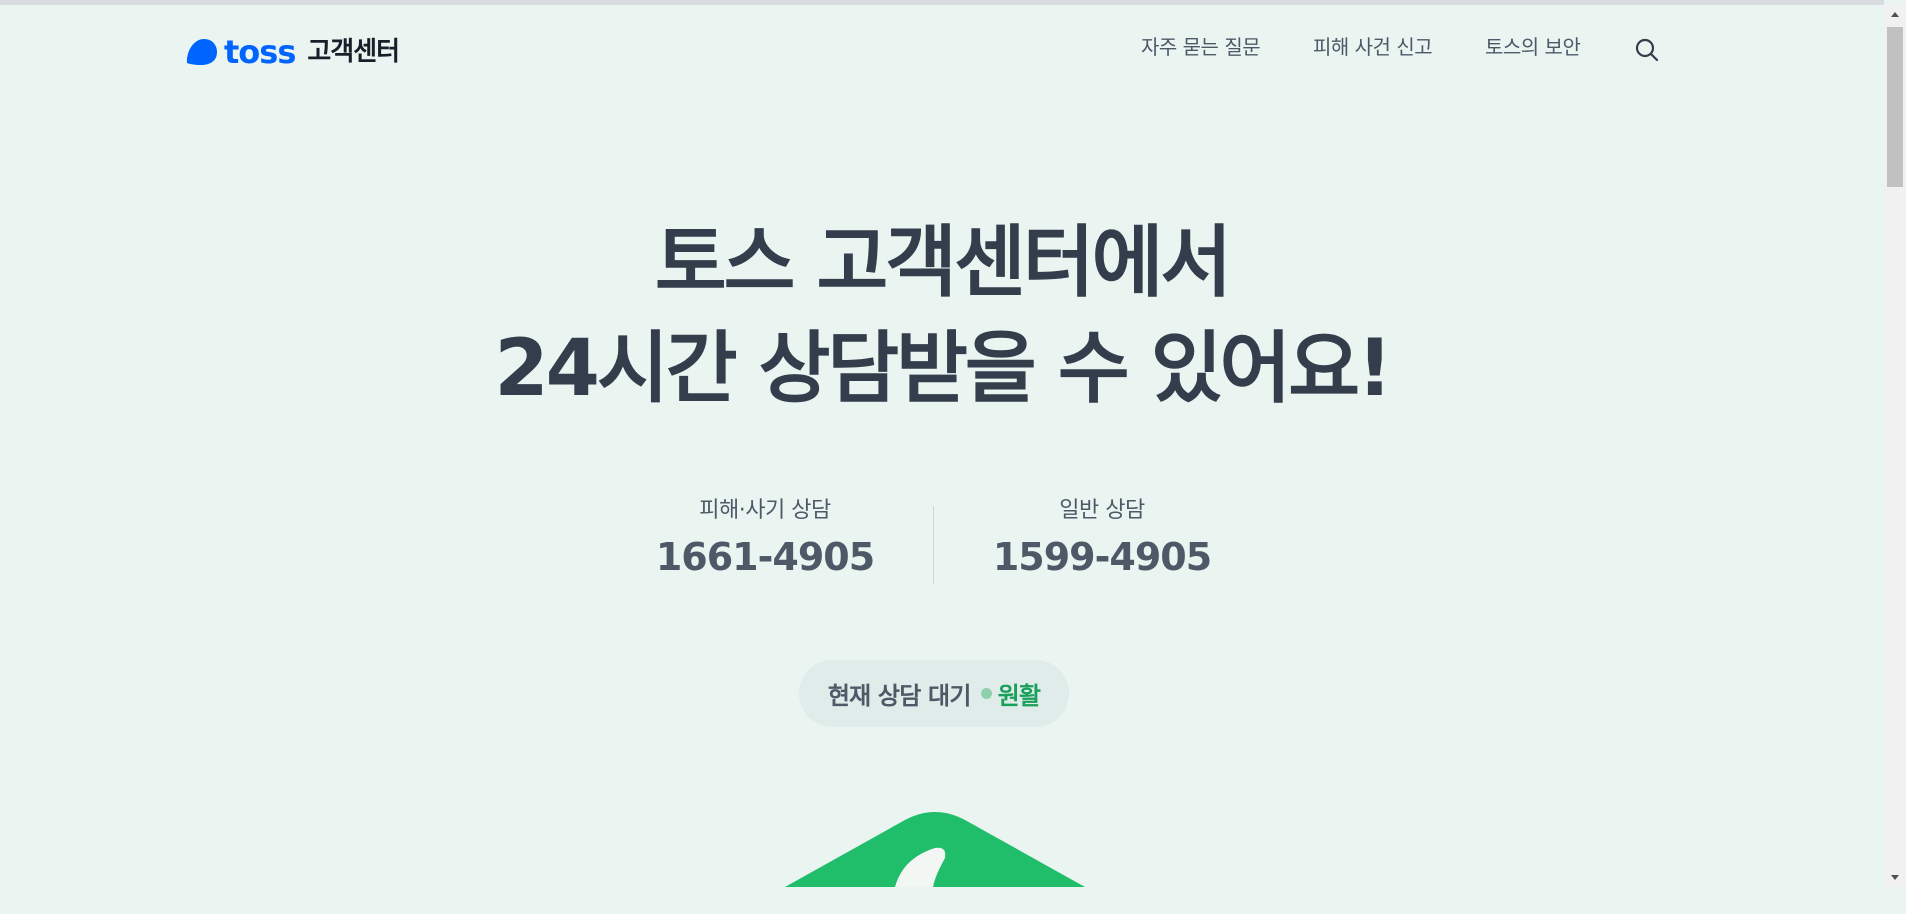 The height and width of the screenshot is (914, 1906). I want to click on hero-line-1: 토스 고객센터에서, so click(943, 263).